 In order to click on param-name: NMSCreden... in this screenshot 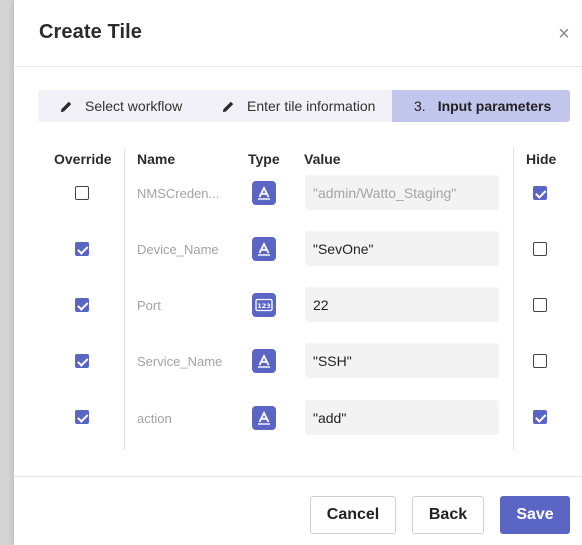, I will do `click(178, 193)`.